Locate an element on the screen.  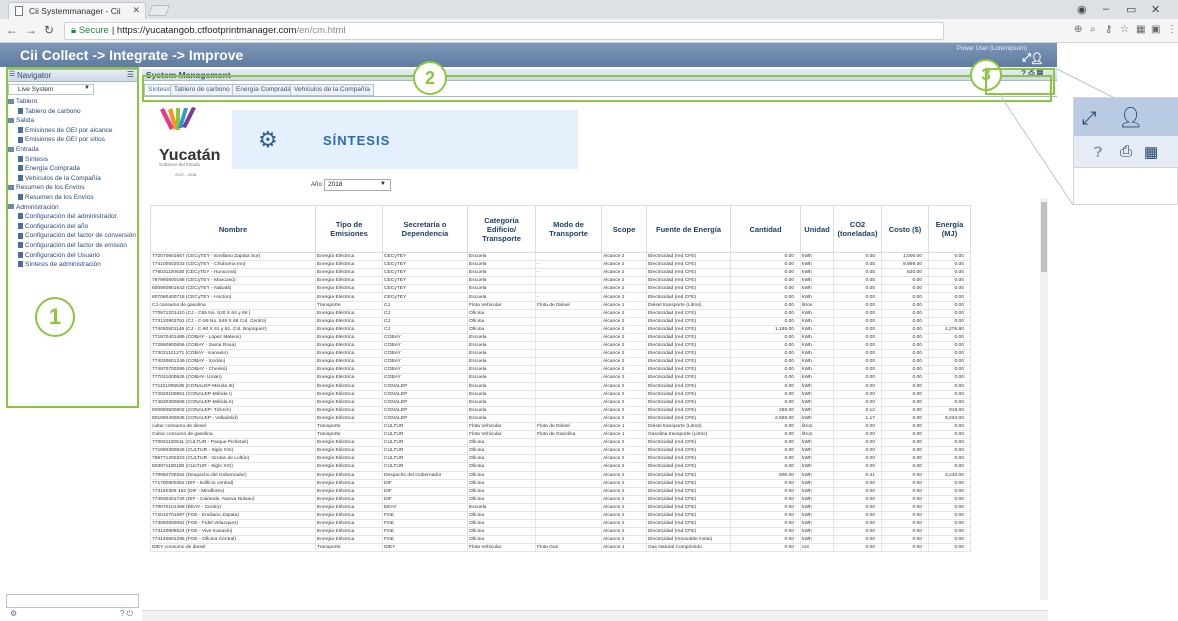
zoom-callout-bottom: ❓︎ ⎙ ▦ is located at coordinates (1126, 152).